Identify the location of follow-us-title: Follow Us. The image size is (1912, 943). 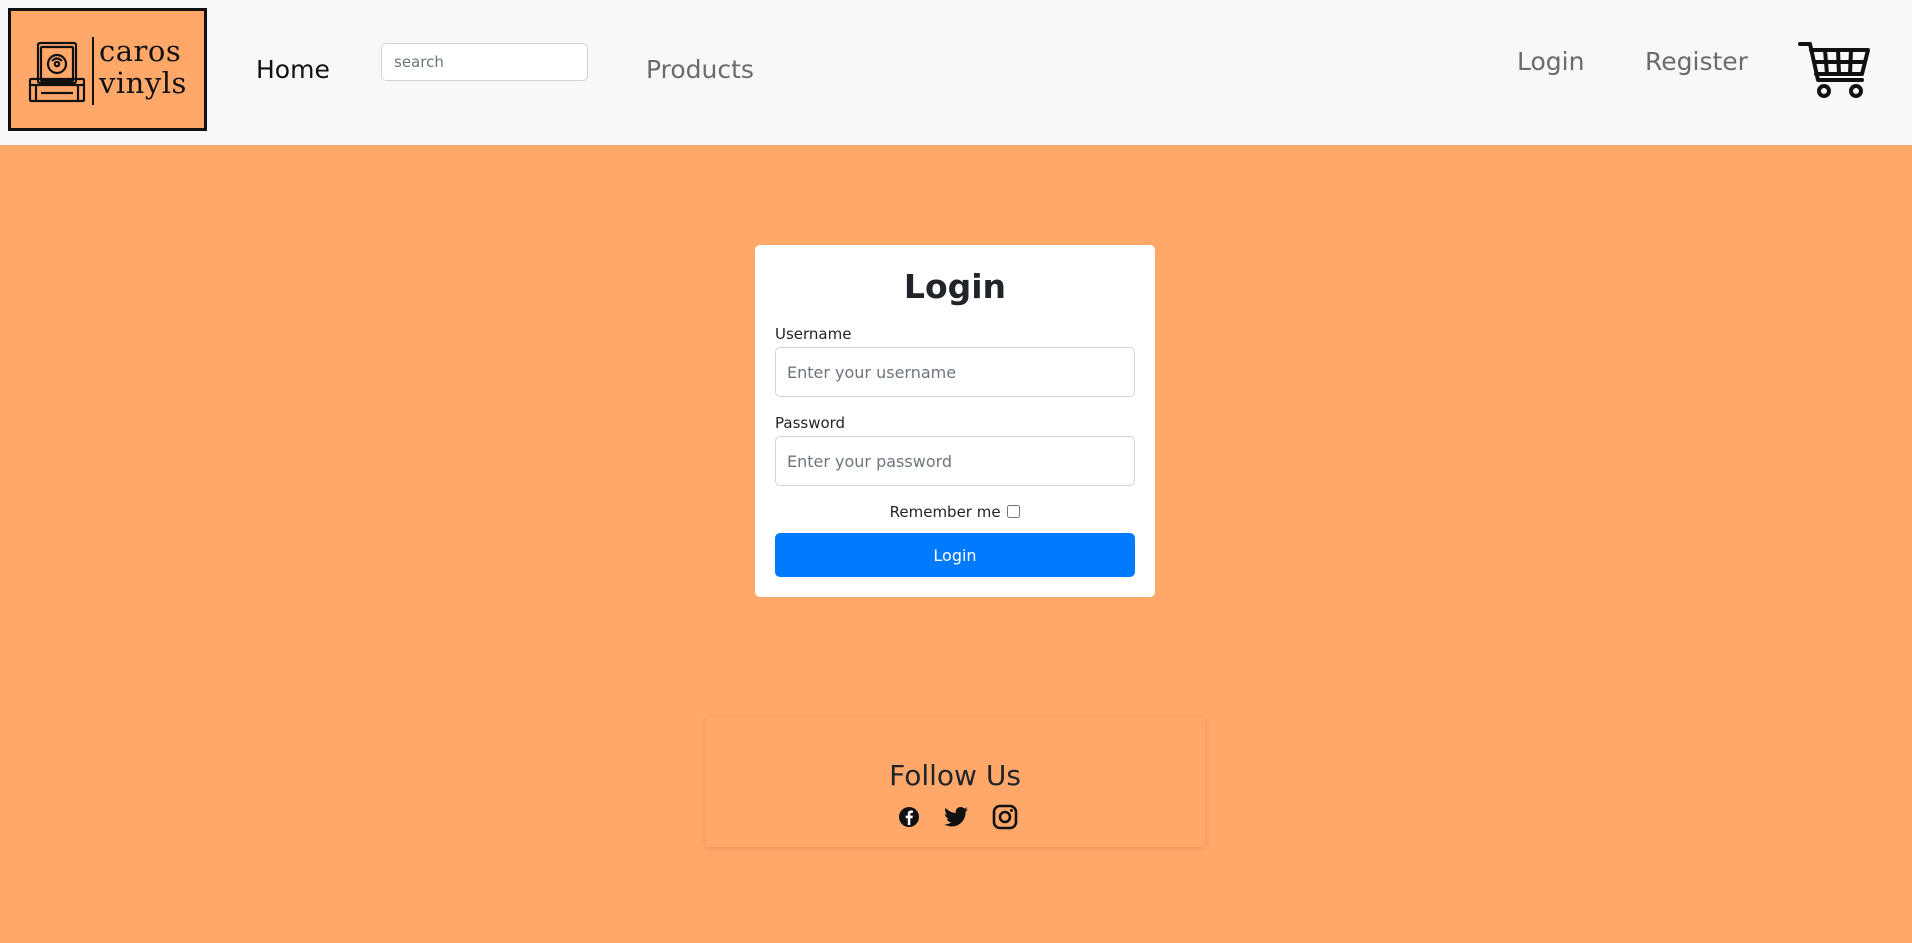
(955, 775).